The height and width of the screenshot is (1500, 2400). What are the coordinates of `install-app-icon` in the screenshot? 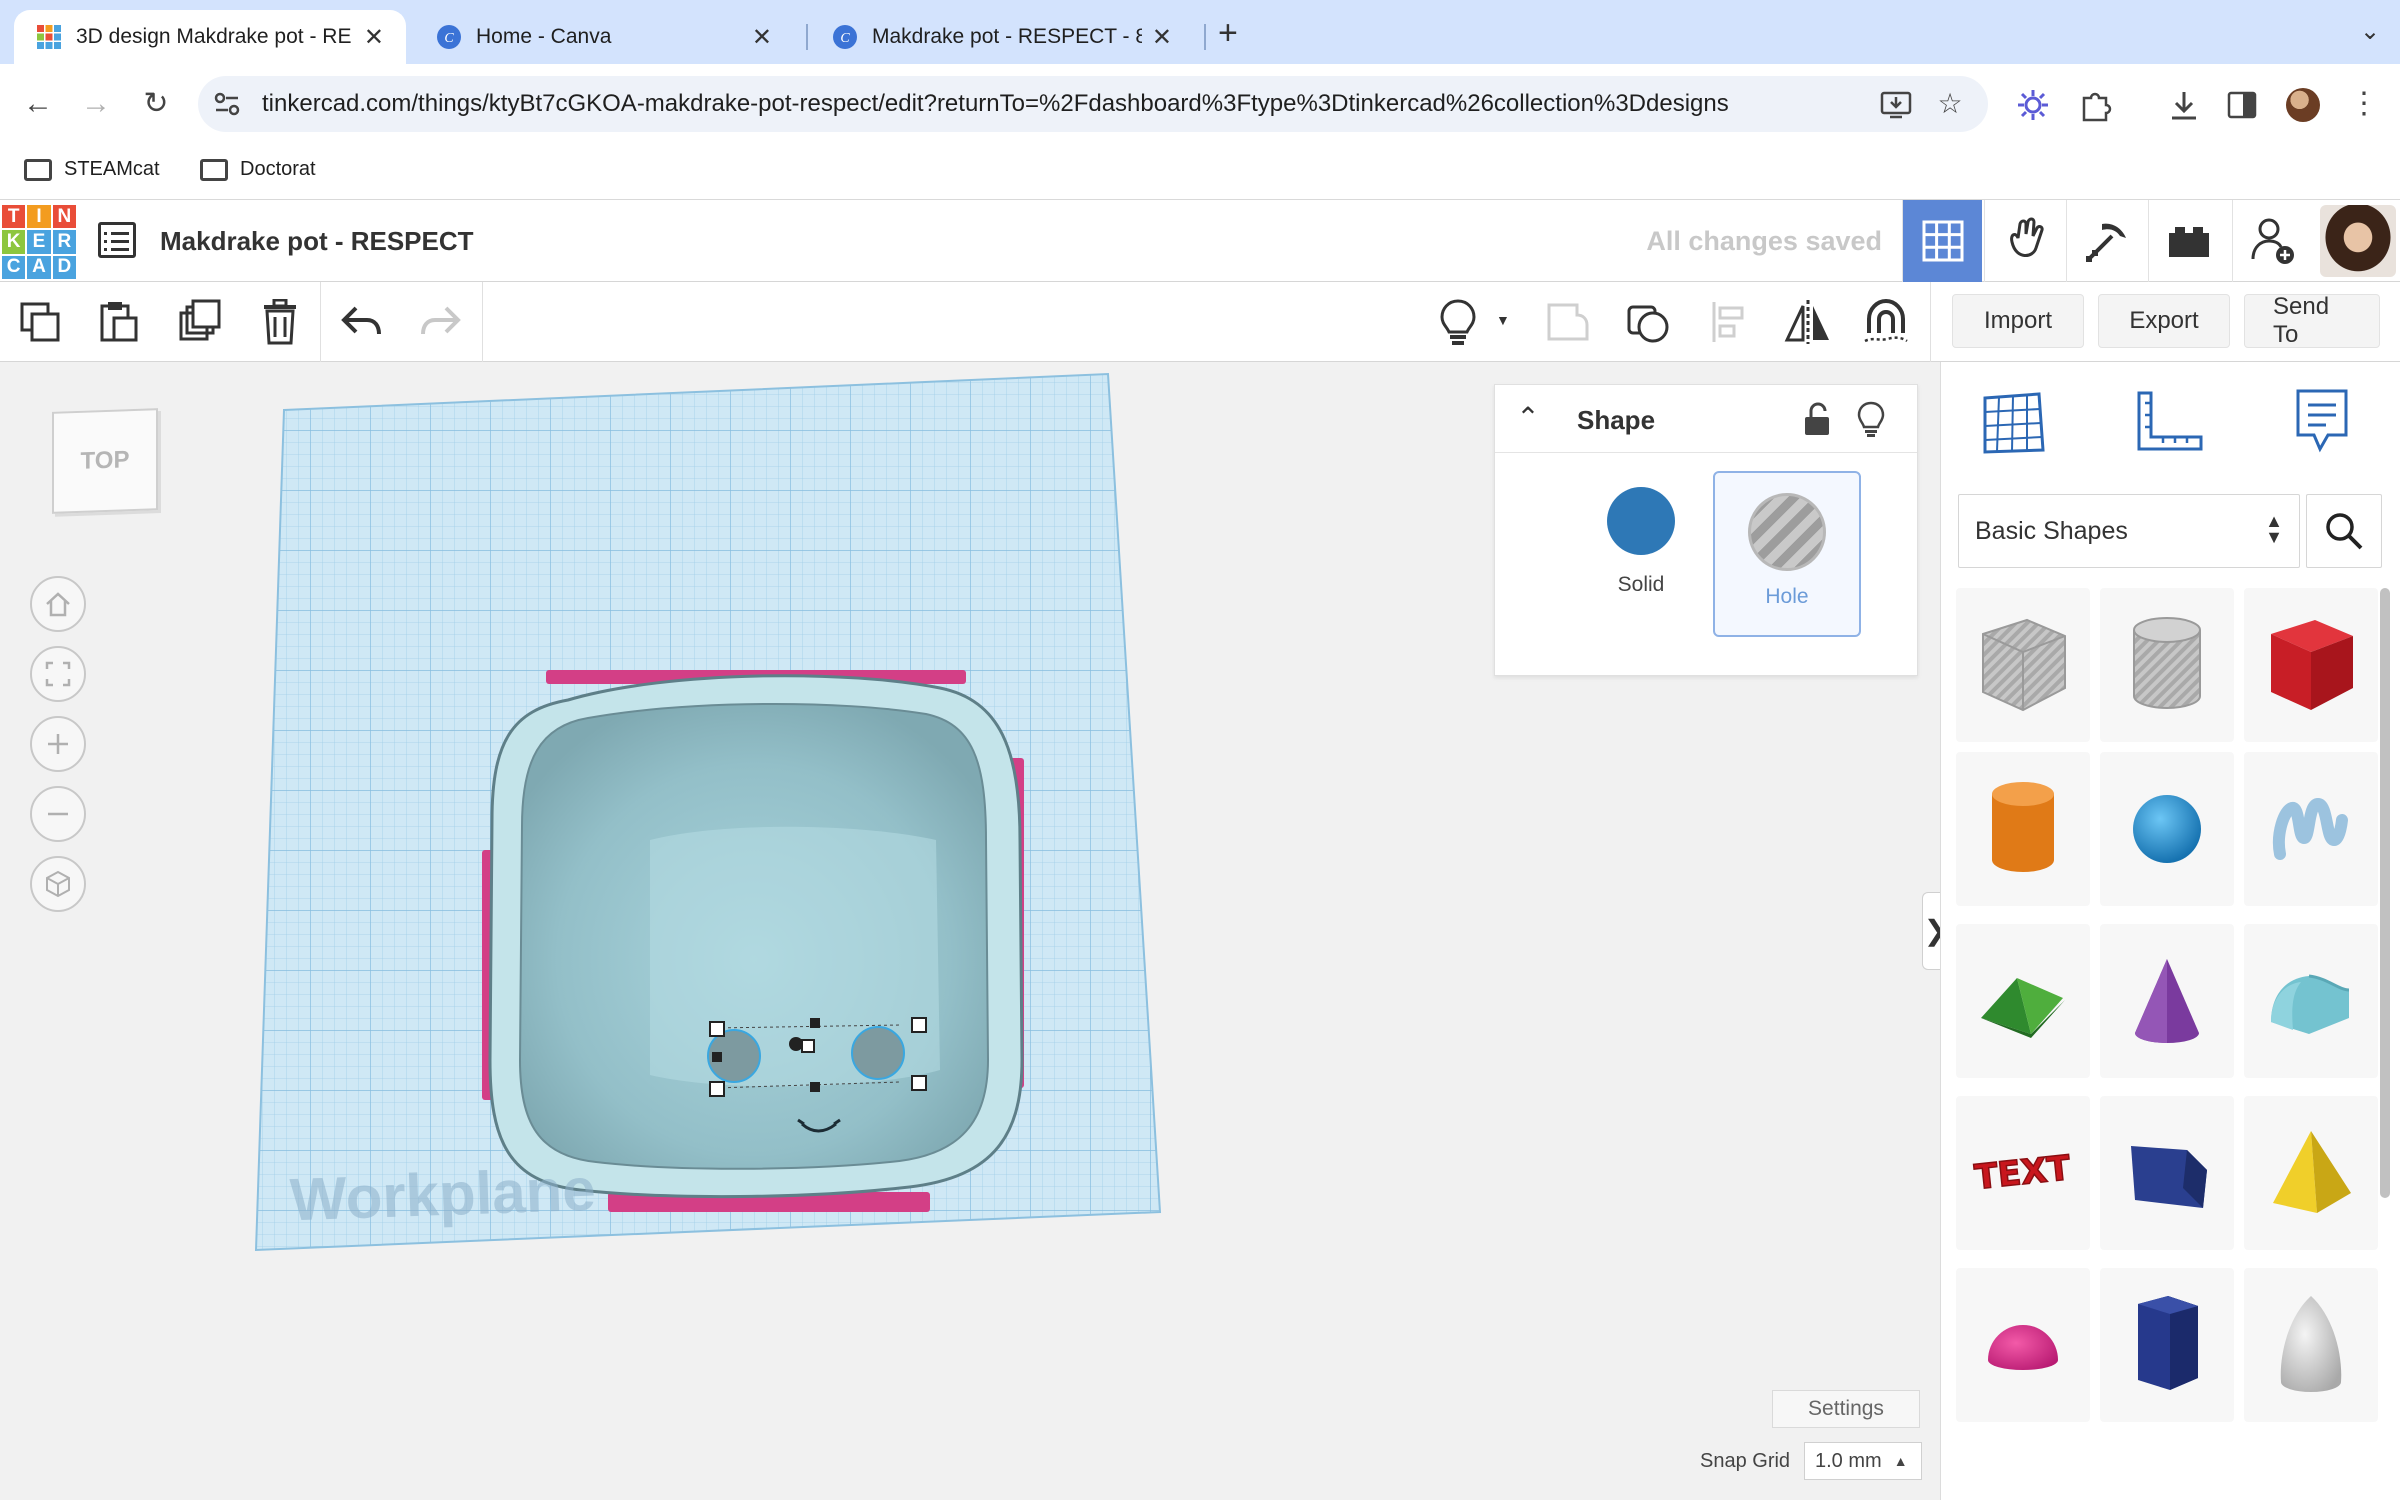 It's located at (1896, 105).